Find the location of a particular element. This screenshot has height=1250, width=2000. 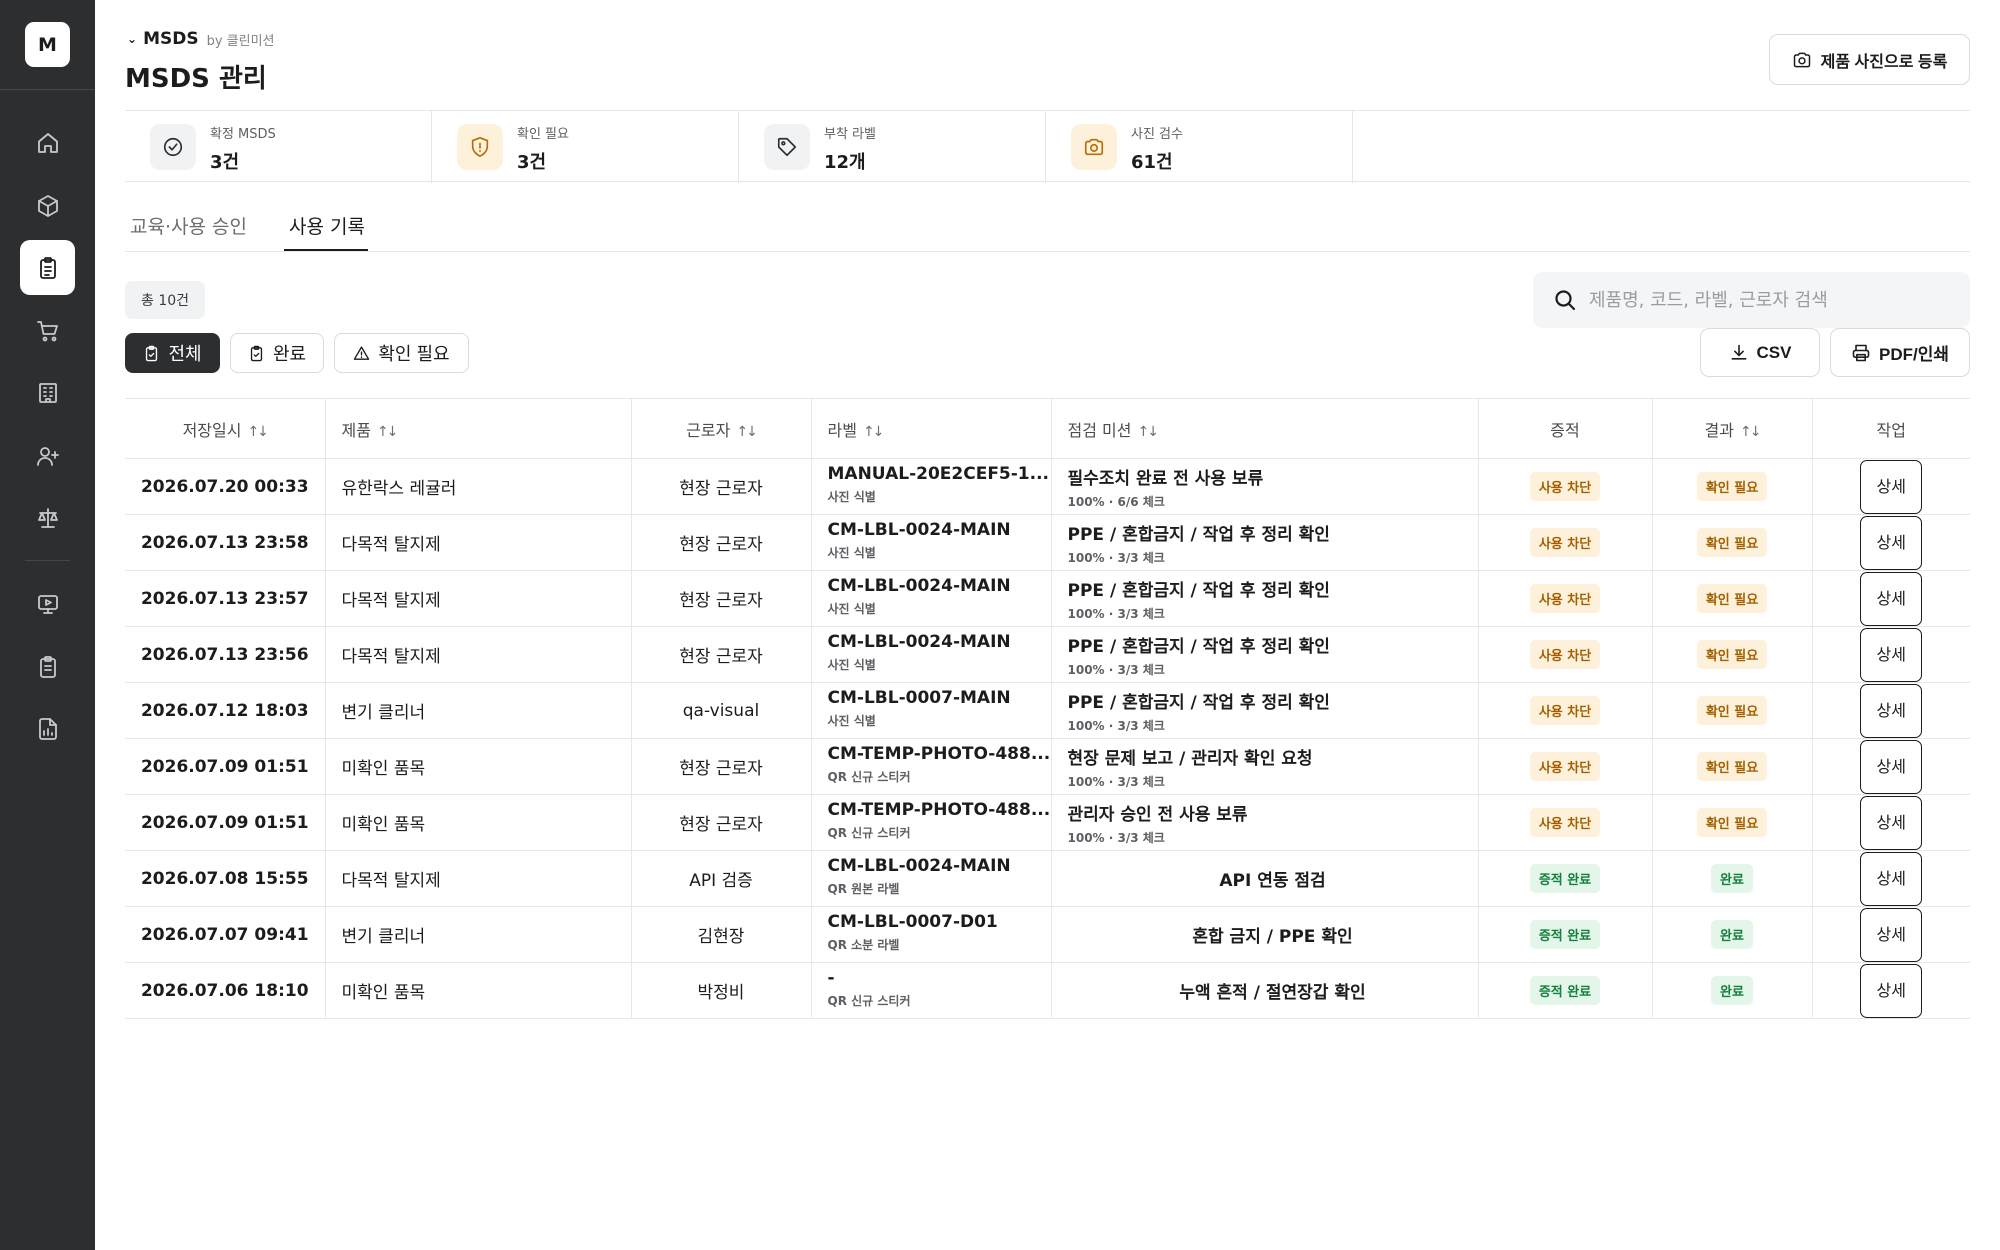

col-mission: 점검 미션 ↑↓ is located at coordinates (1264, 428).